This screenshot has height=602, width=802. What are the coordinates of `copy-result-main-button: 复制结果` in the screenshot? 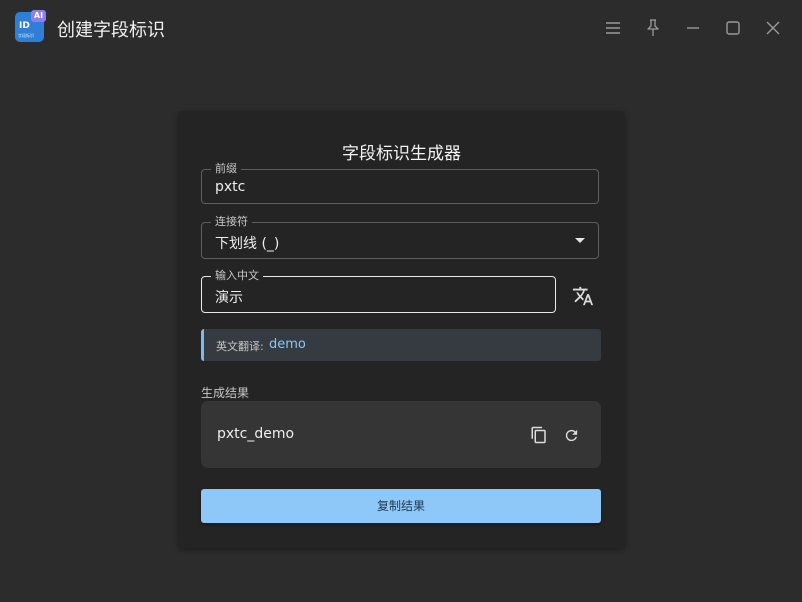 It's located at (401, 506).